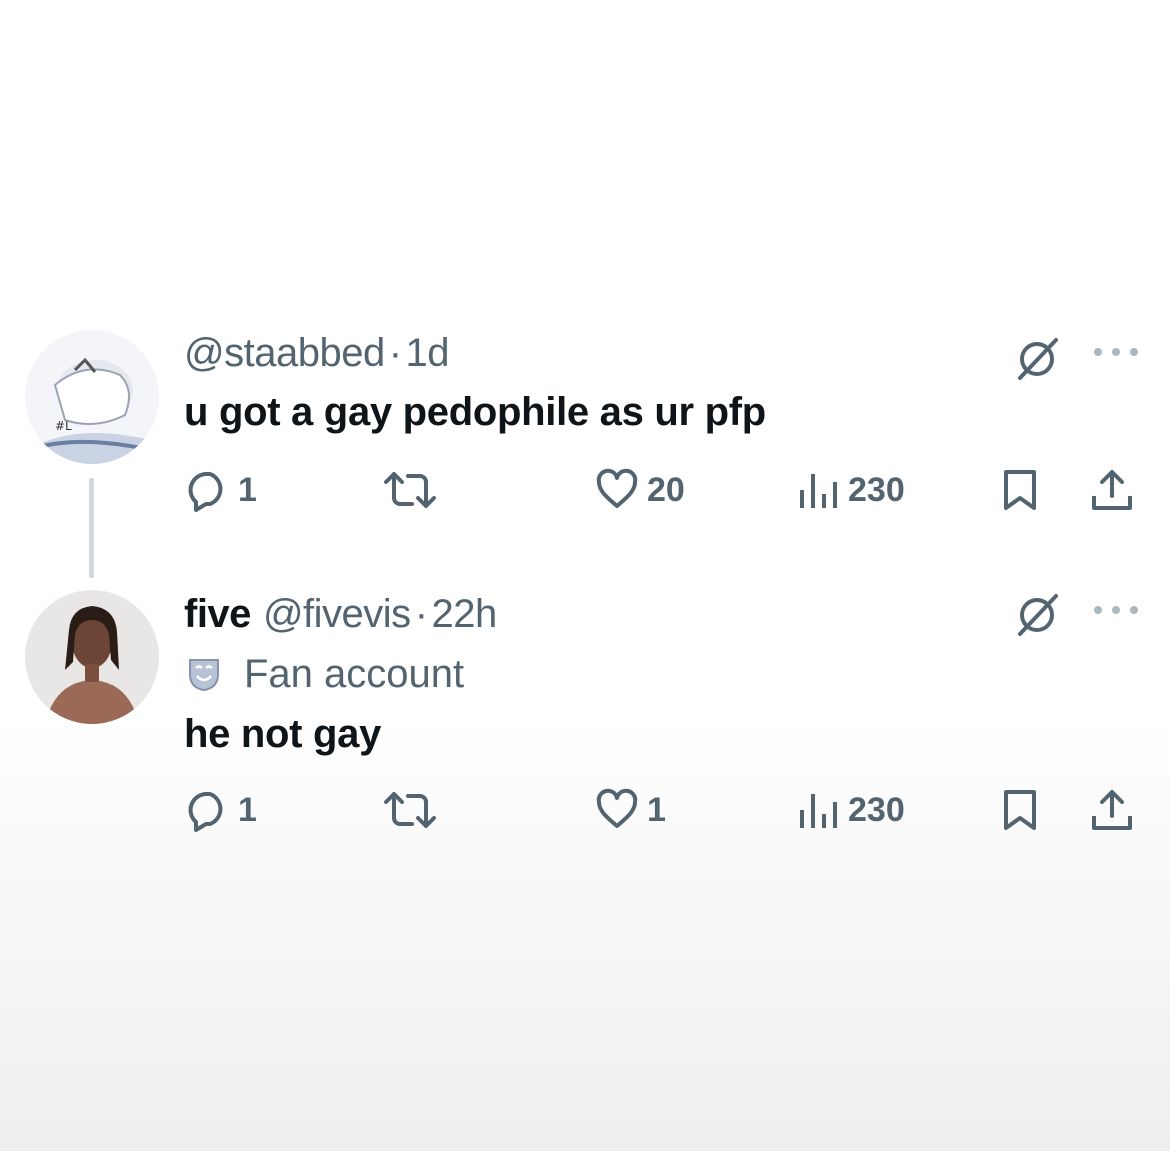  What do you see at coordinates (91, 528) in the screenshot?
I see `thread-connector-line` at bounding box center [91, 528].